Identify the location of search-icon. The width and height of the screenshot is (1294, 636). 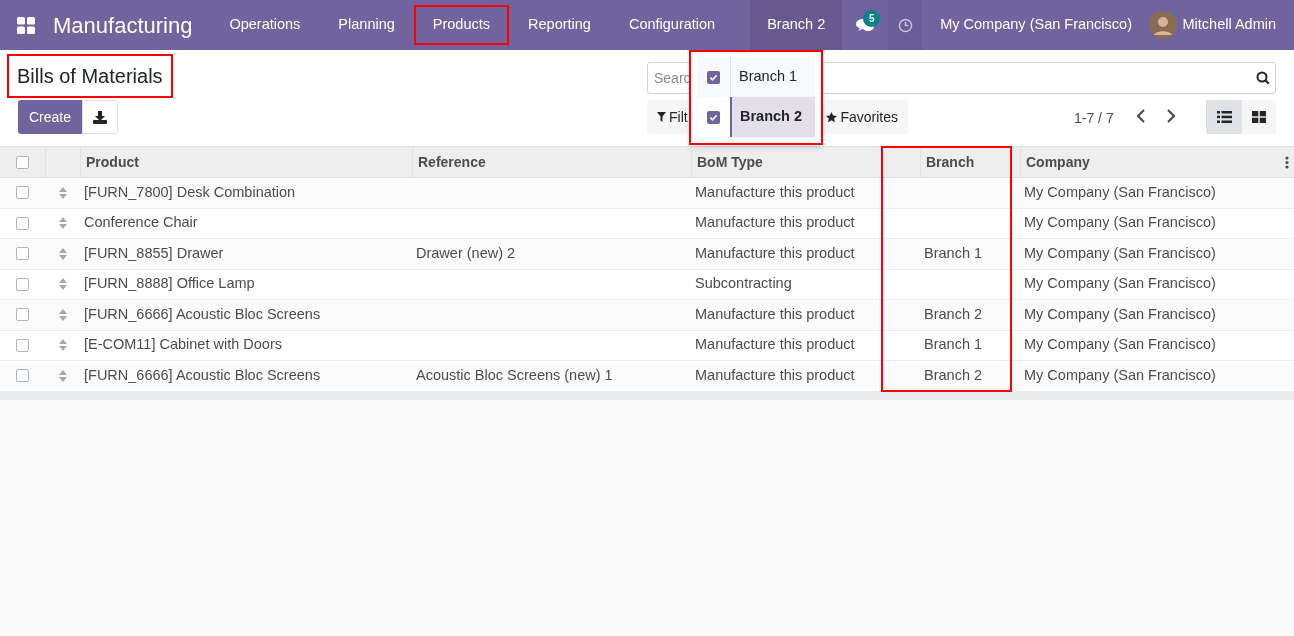
(1263, 78).